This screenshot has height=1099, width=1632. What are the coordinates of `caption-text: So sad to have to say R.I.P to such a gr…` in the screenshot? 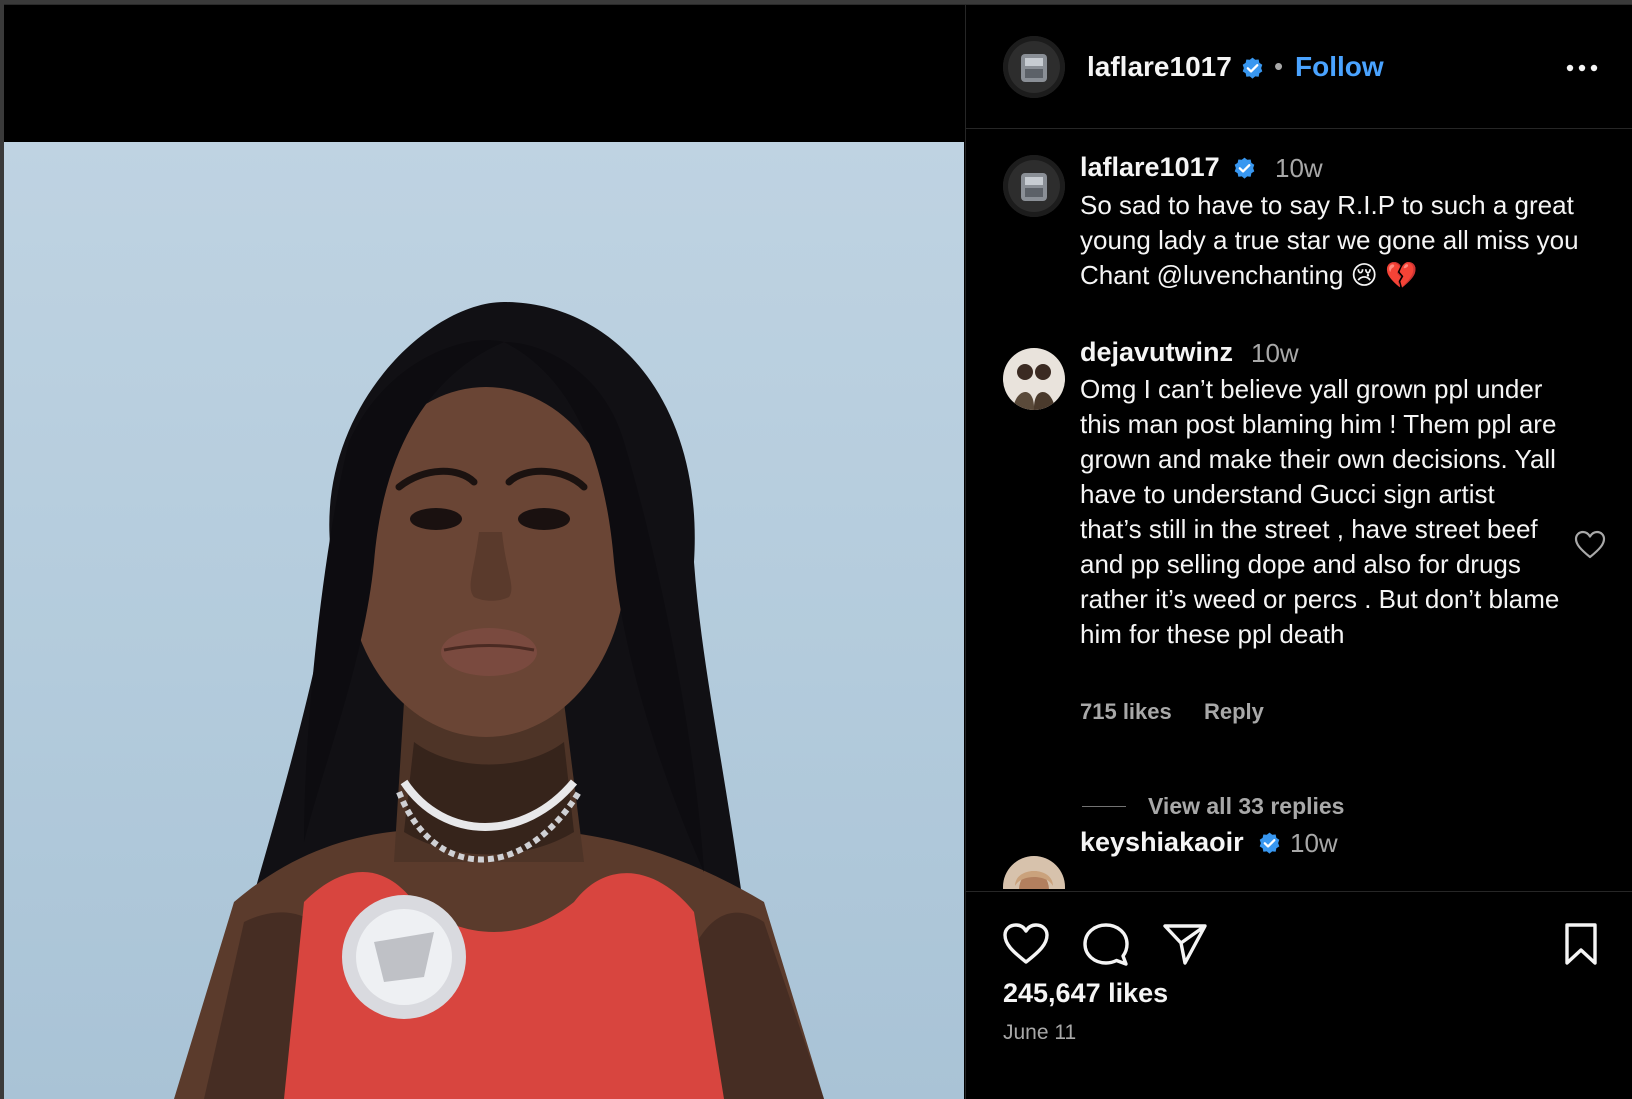 It's located at (1329, 240).